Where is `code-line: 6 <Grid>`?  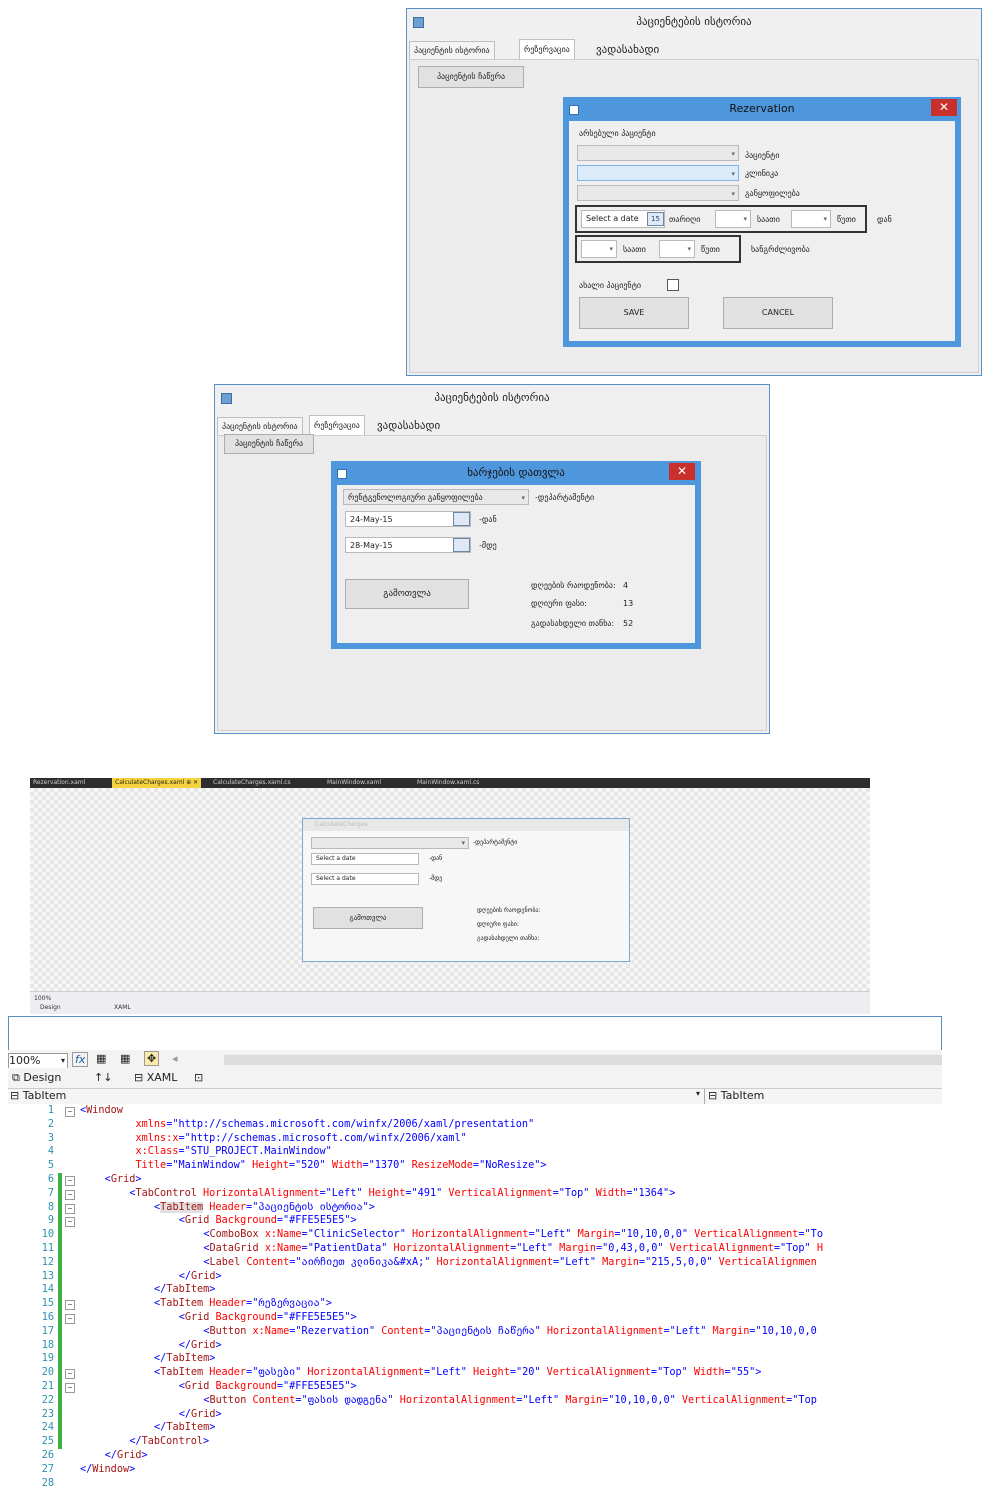 code-line: 6 <Grid> is located at coordinates (475, 1180).